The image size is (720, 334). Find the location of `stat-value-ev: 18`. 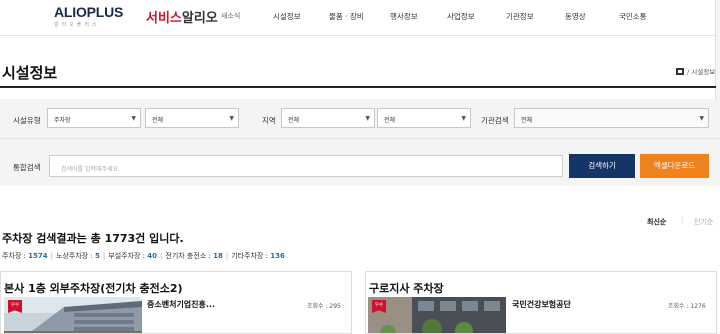

stat-value-ev: 18 is located at coordinates (218, 256).